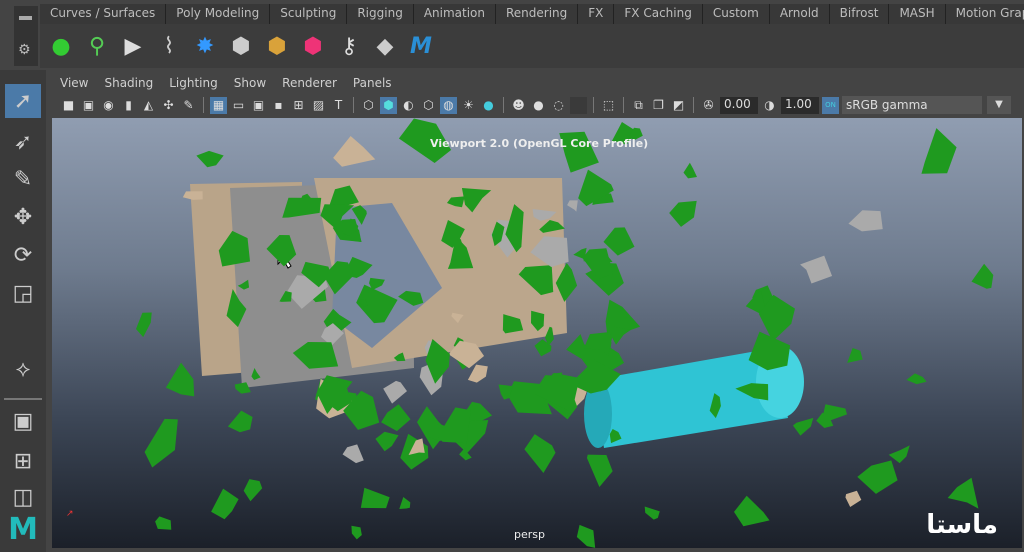 This screenshot has width=1024, height=552. What do you see at coordinates (218, 105) in the screenshot?
I see `grid-icon: ▦` at bounding box center [218, 105].